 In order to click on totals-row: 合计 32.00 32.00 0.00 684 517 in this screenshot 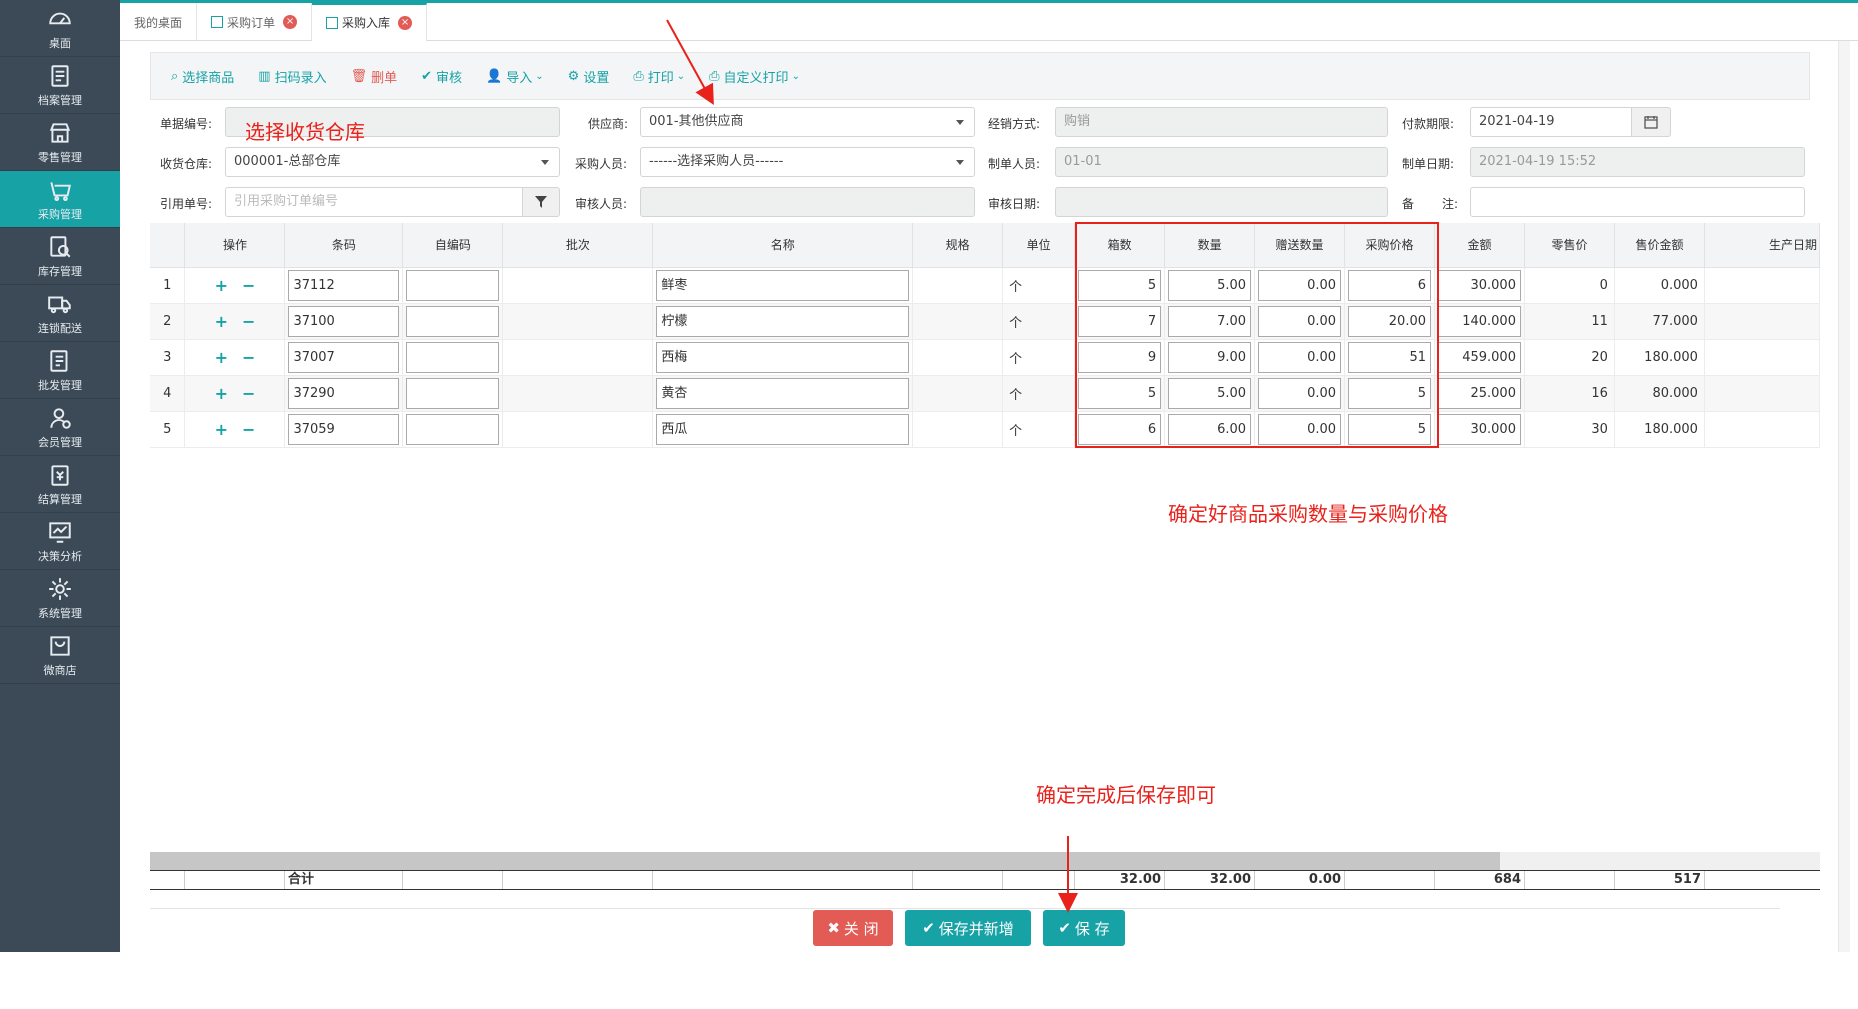, I will do `click(985, 880)`.